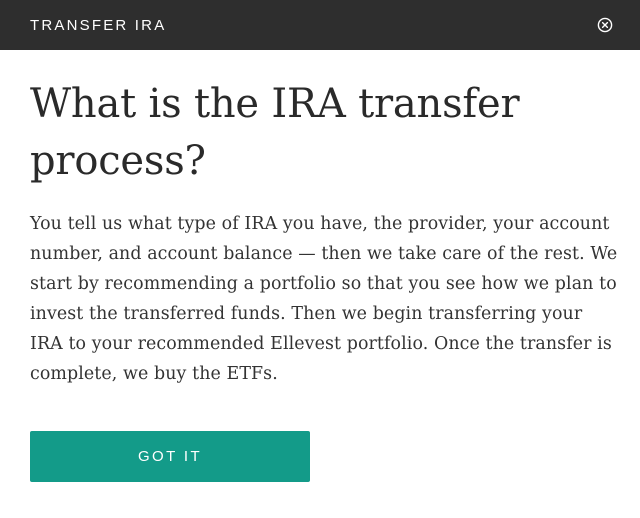 The height and width of the screenshot is (518, 640). I want to click on close-button, so click(605, 25).